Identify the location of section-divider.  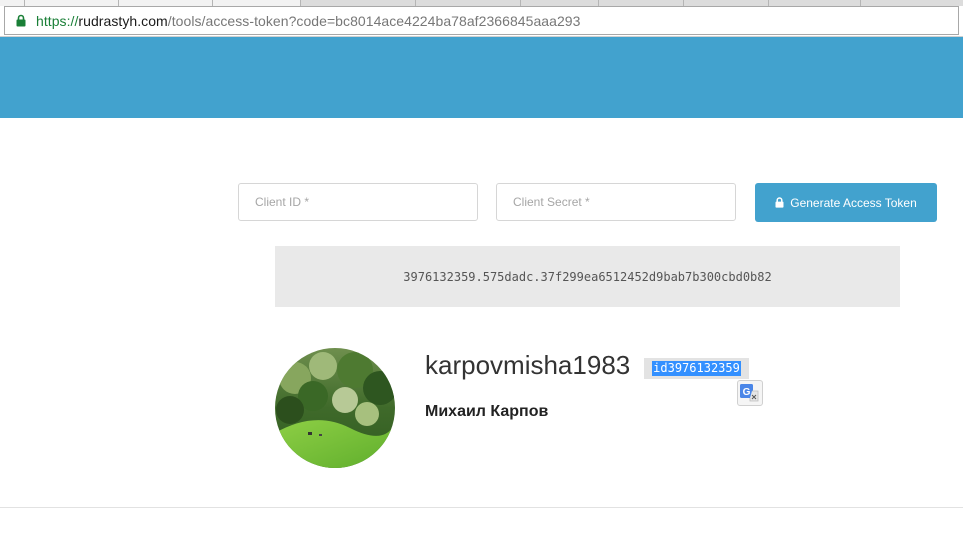
(481, 507).